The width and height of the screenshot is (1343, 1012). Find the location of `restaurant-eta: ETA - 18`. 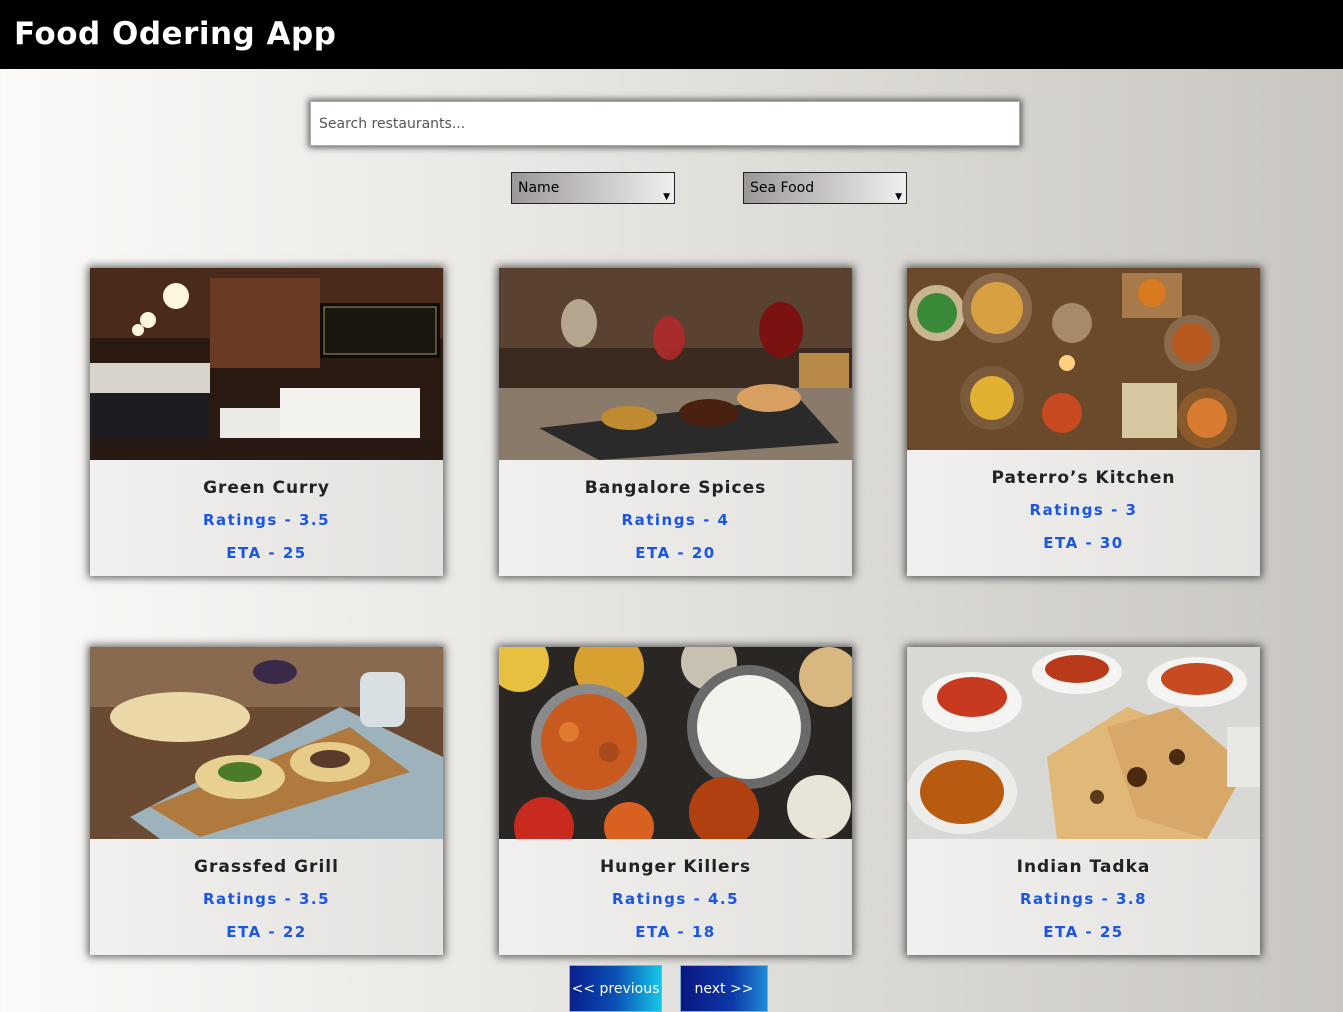

restaurant-eta: ETA - 18 is located at coordinates (675, 932).